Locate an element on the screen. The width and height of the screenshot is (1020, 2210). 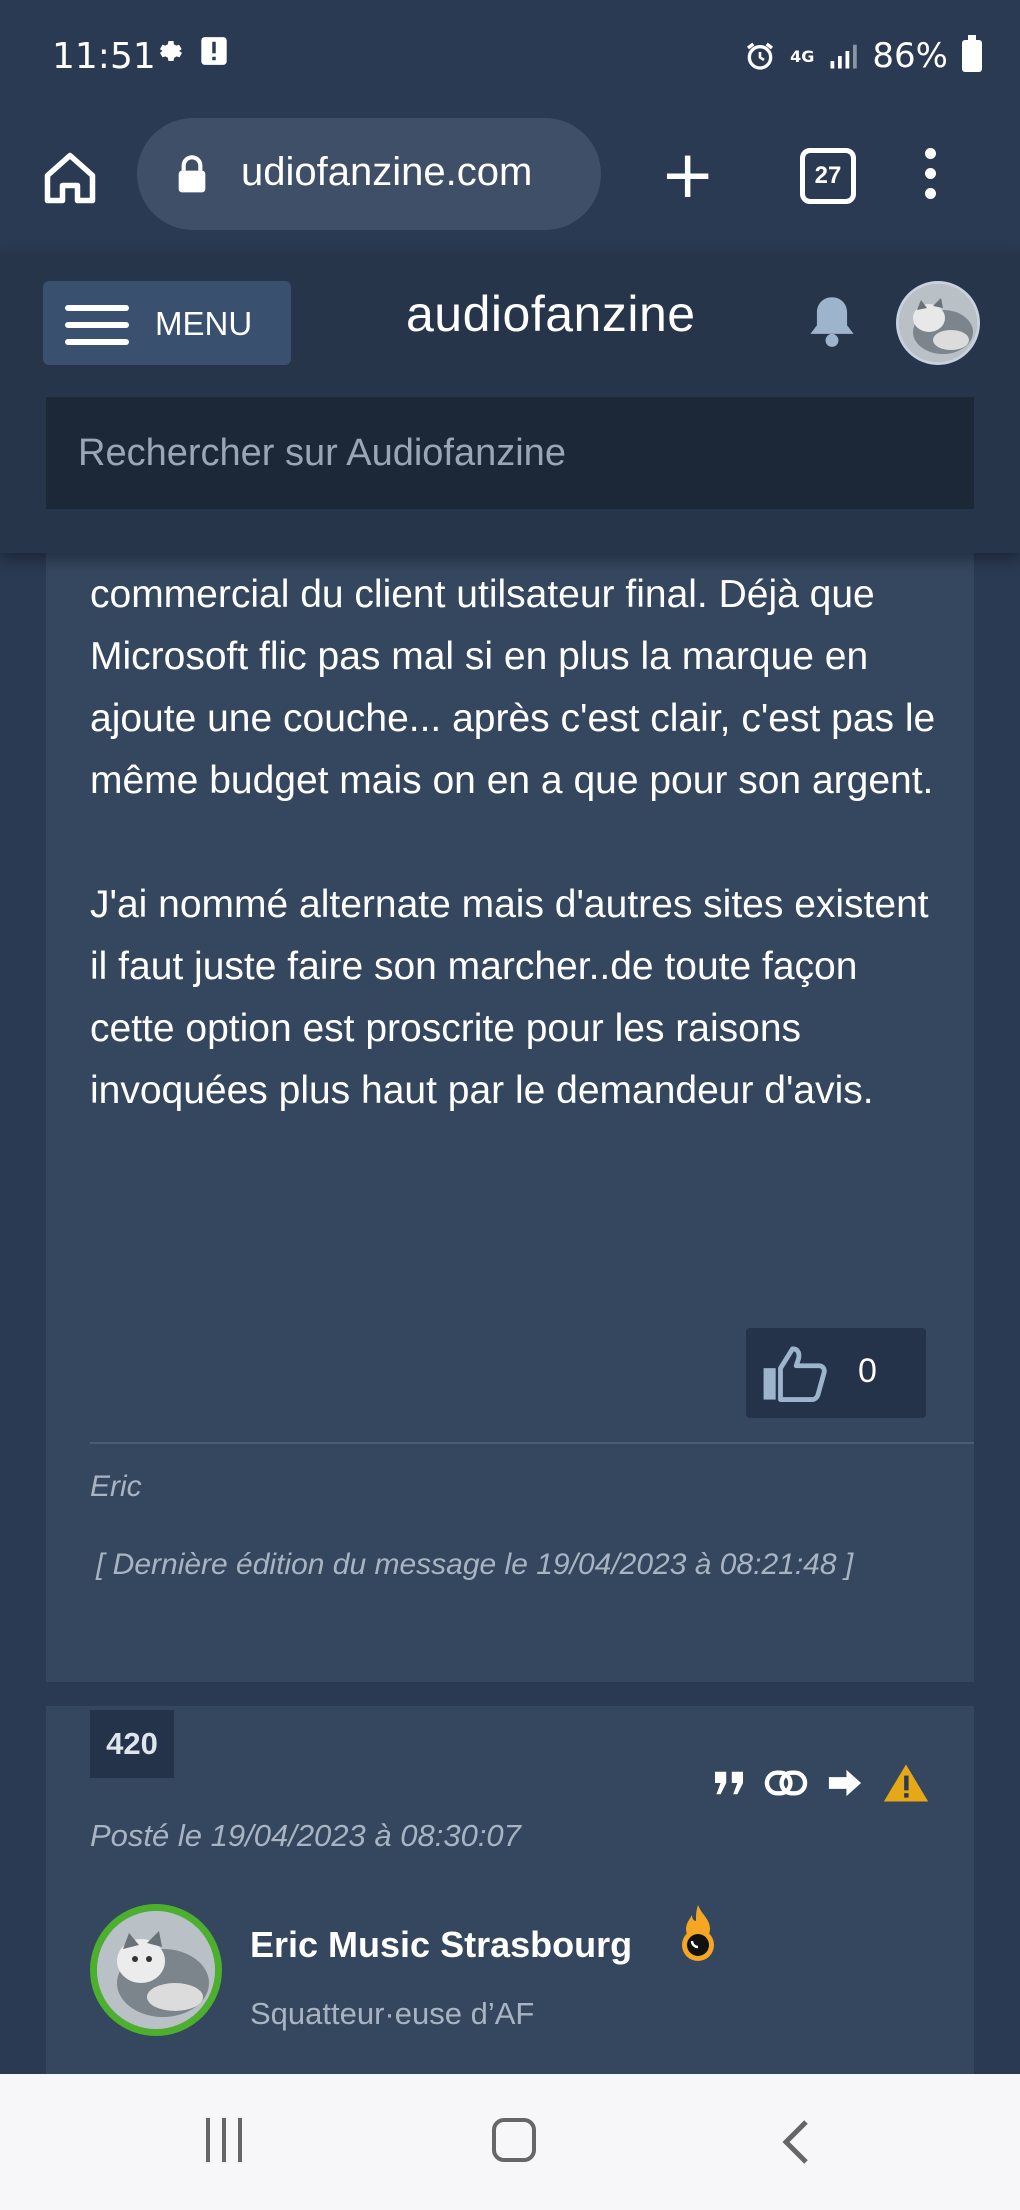
bell-icon is located at coordinates (832, 321).